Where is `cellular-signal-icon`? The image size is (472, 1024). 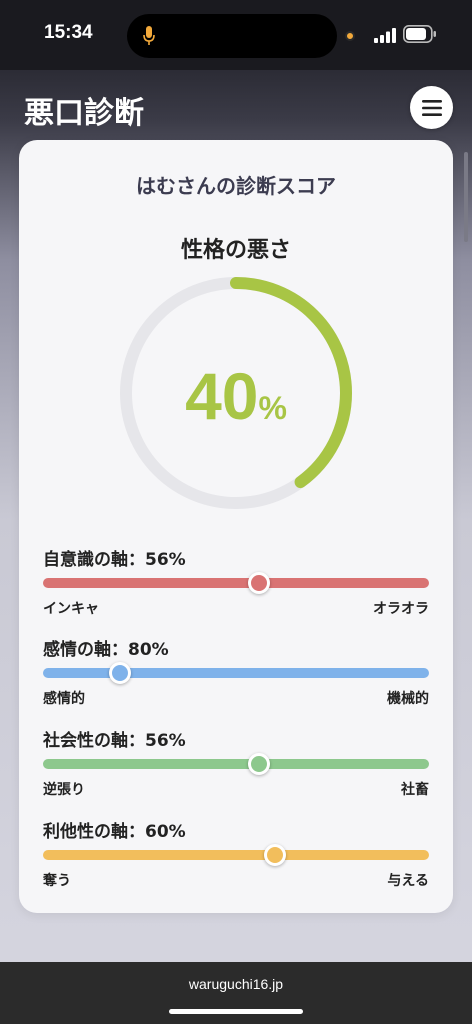 cellular-signal-icon is located at coordinates (385, 35).